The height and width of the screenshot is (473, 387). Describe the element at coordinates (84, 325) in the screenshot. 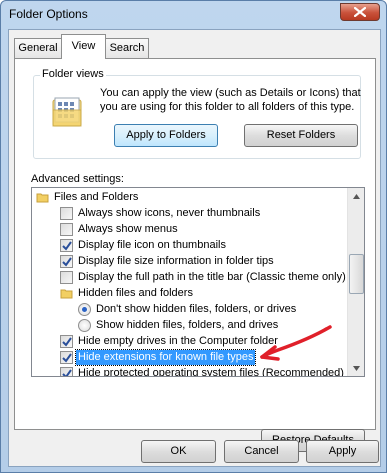

I see `radio-button` at that location.